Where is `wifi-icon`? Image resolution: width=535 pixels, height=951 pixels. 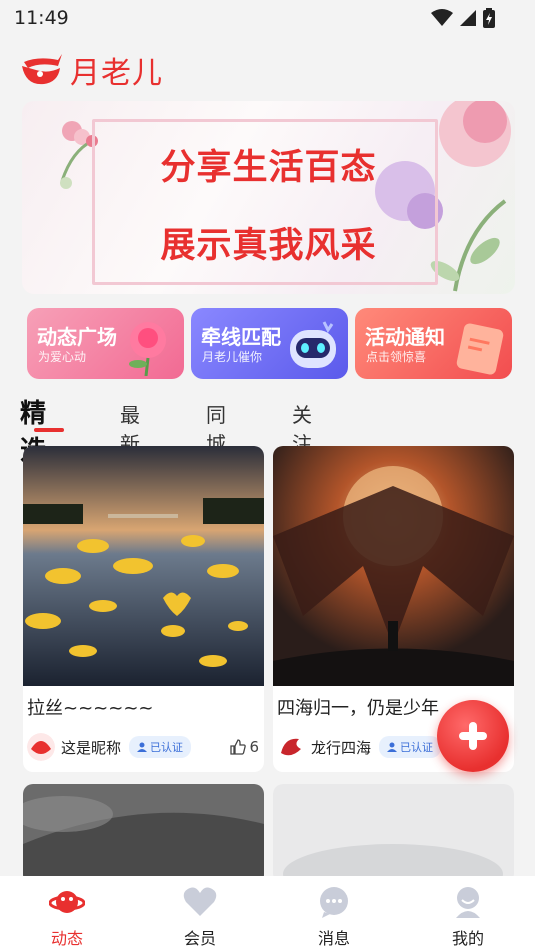 wifi-icon is located at coordinates (442, 17).